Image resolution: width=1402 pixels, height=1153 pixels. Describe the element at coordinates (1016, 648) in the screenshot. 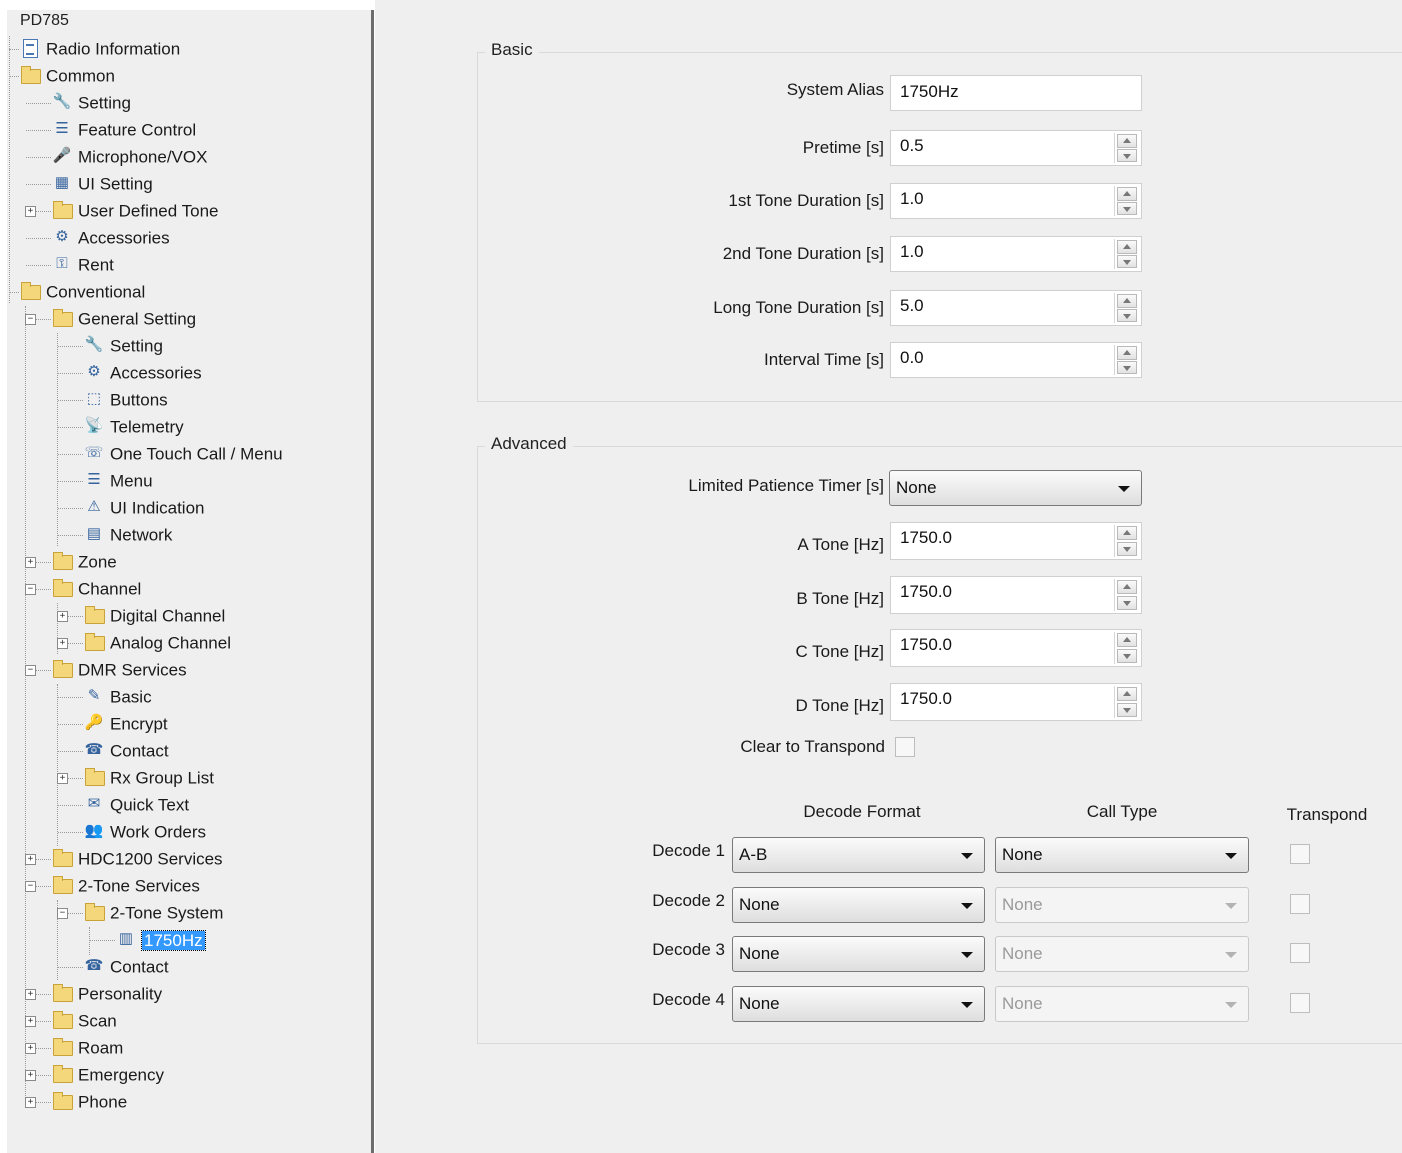

I see `c-tone-hz-spinbox: 1750.0` at that location.